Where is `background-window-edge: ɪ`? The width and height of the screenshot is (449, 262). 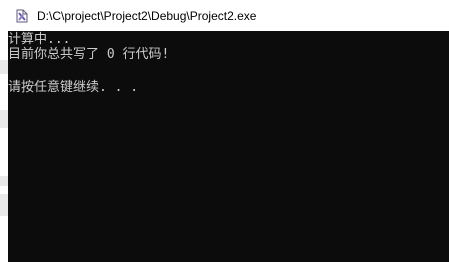 background-window-edge: ɪ is located at coordinates (4, 131).